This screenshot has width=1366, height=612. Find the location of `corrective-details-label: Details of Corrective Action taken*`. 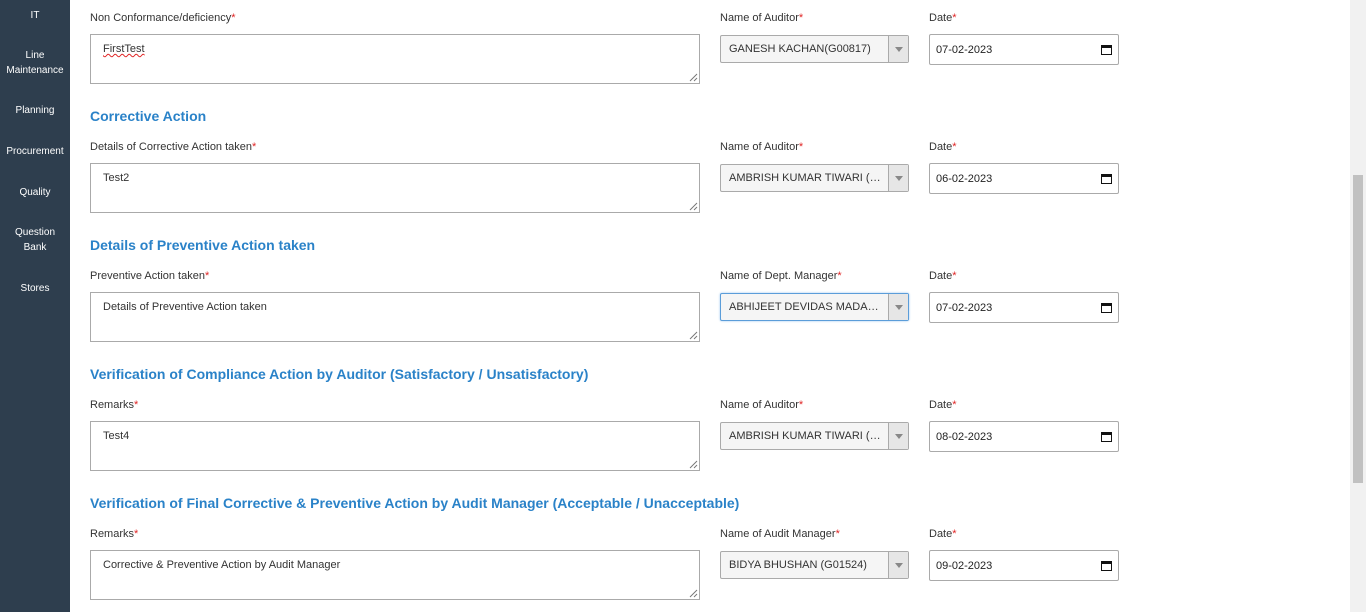

corrective-details-label: Details of Corrective Action taken* is located at coordinates (173, 147).